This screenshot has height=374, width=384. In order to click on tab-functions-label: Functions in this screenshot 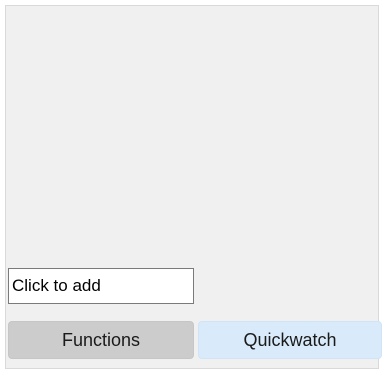, I will do `click(101, 339)`.